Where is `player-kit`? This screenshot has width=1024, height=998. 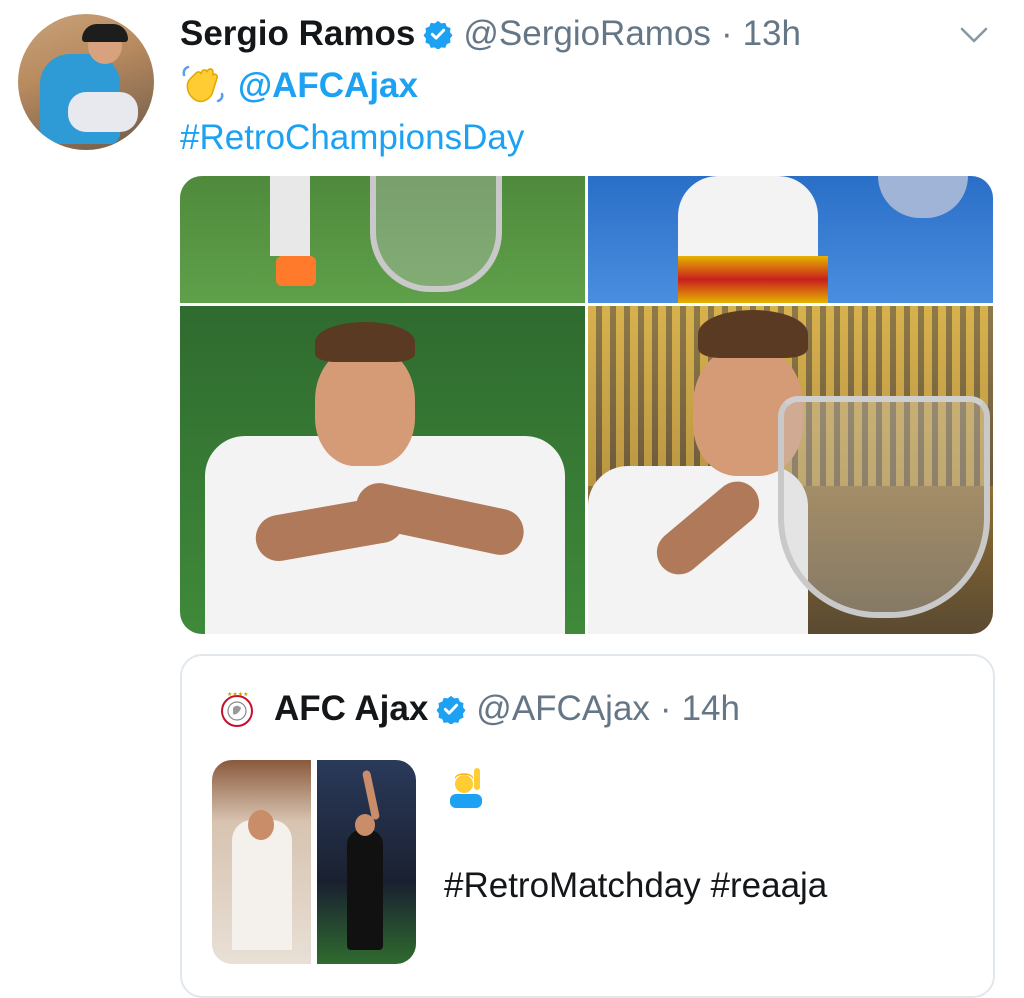
player-kit is located at coordinates (365, 890).